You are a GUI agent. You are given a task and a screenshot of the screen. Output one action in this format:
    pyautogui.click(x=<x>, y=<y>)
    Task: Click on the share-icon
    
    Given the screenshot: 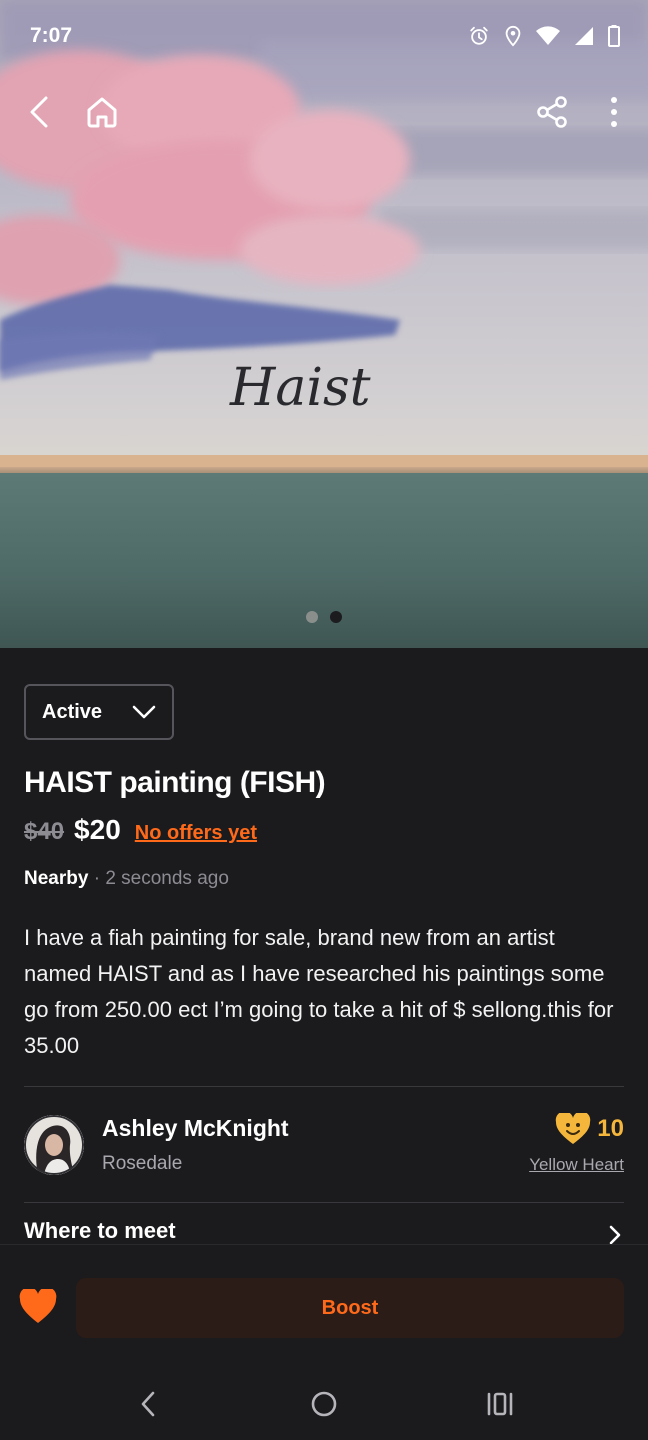 What is the action you would take?
    pyautogui.click(x=552, y=112)
    